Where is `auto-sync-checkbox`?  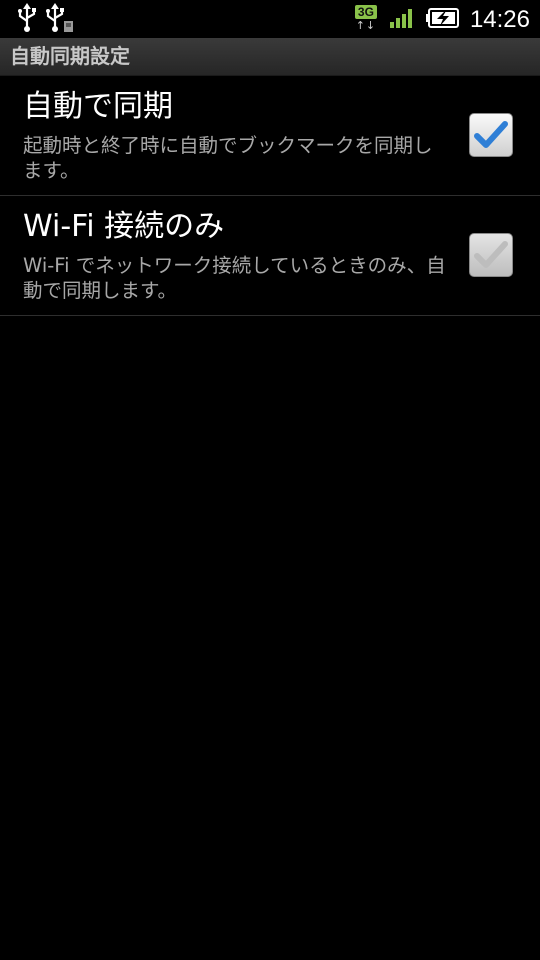
auto-sync-checkbox is located at coordinates (491, 135).